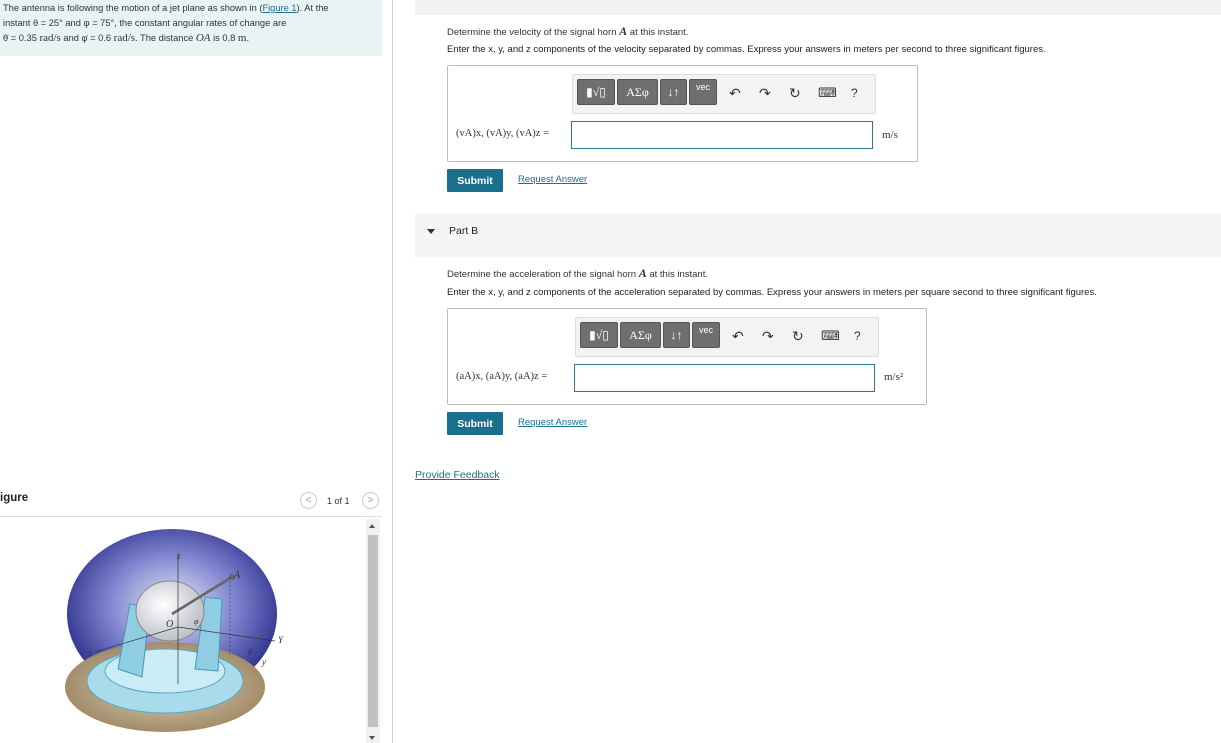 The height and width of the screenshot is (743, 1221). I want to click on scrollbar-thumb, so click(373, 631).